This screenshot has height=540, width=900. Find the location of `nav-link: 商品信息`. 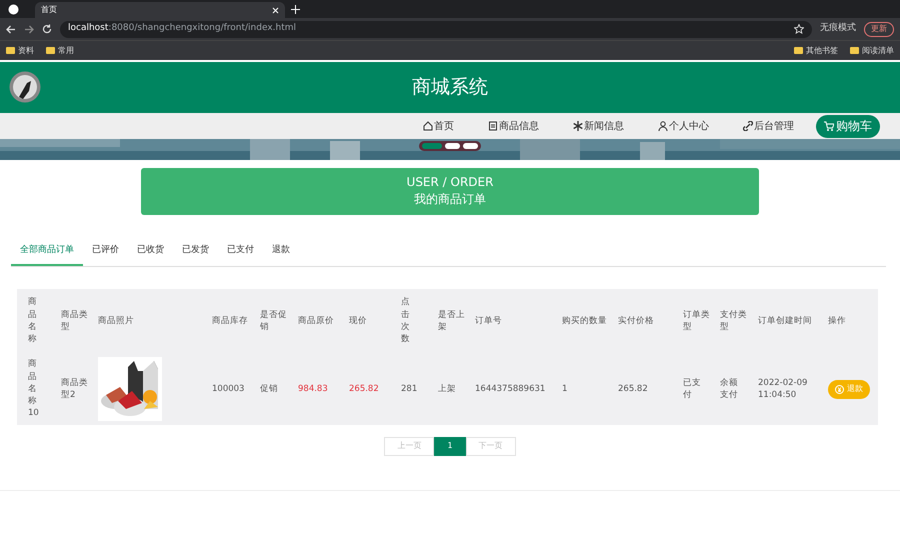

nav-link: 商品信息 is located at coordinates (513, 126).